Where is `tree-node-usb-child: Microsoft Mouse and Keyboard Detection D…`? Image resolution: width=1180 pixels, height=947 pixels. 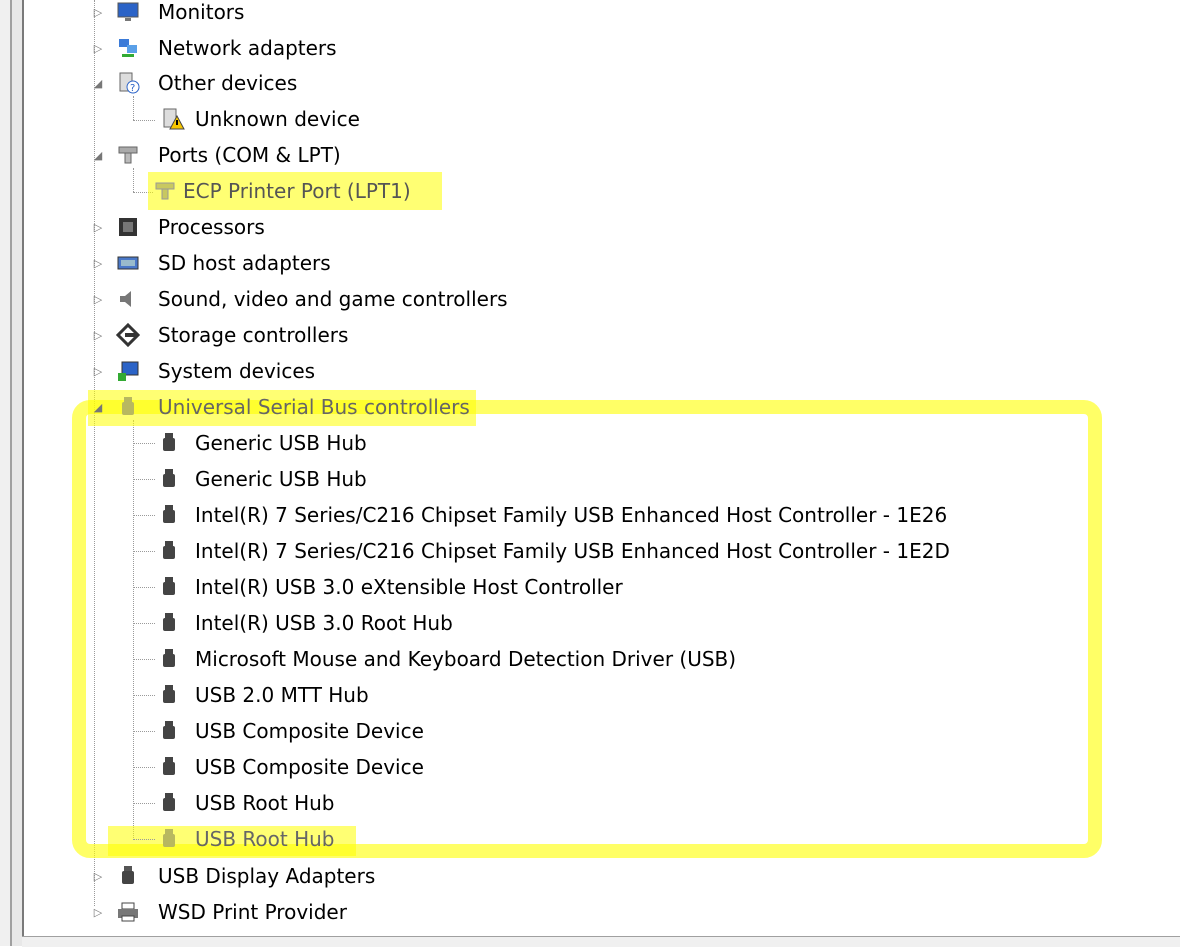
tree-node-usb-child: Microsoft Mouse and Keyboard Detection D… is located at coordinates (434, 659).